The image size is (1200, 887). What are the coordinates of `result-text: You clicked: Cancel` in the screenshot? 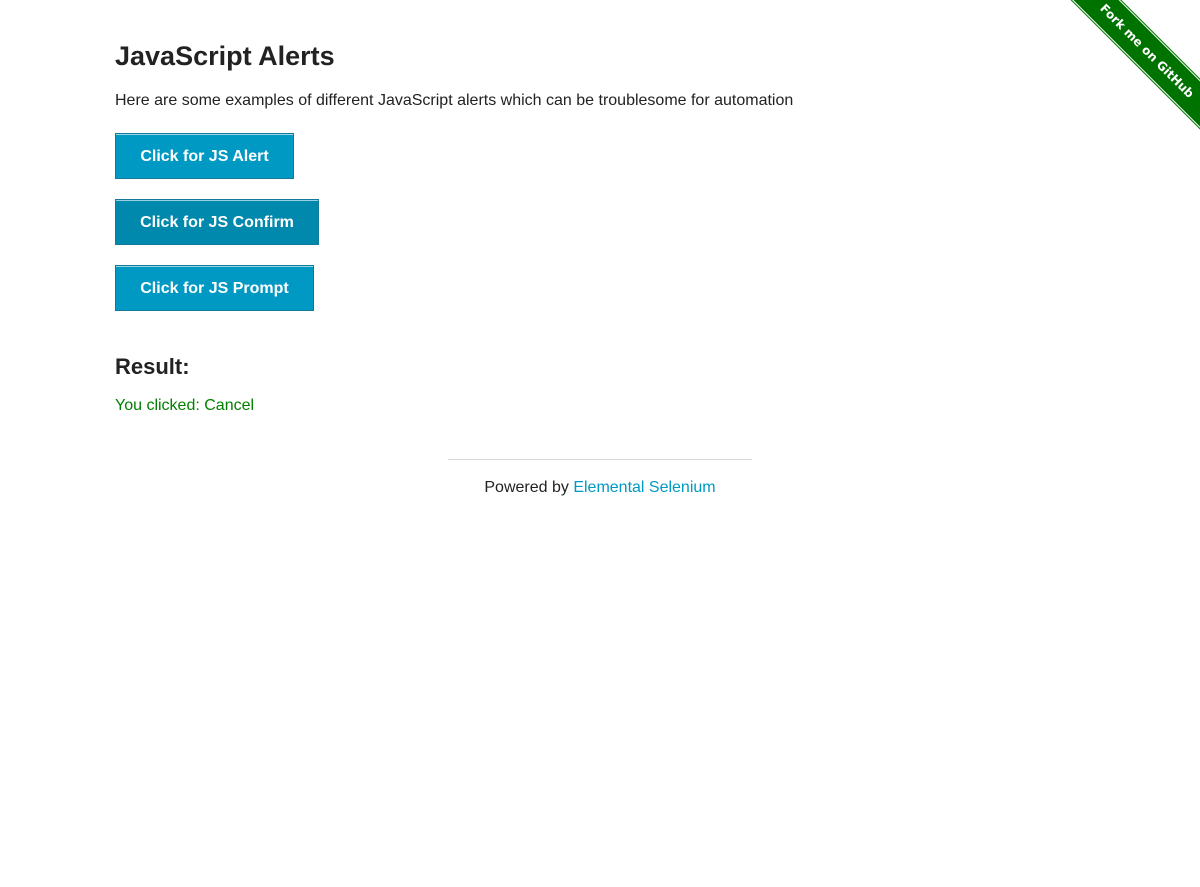 It's located at (185, 405).